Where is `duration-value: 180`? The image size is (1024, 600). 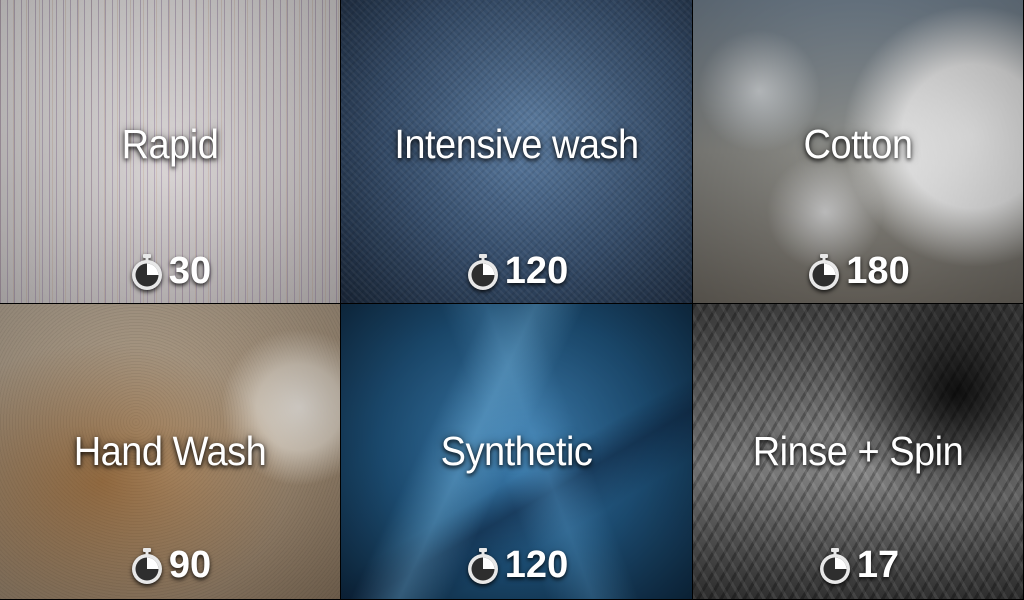 duration-value: 180 is located at coordinates (878, 271).